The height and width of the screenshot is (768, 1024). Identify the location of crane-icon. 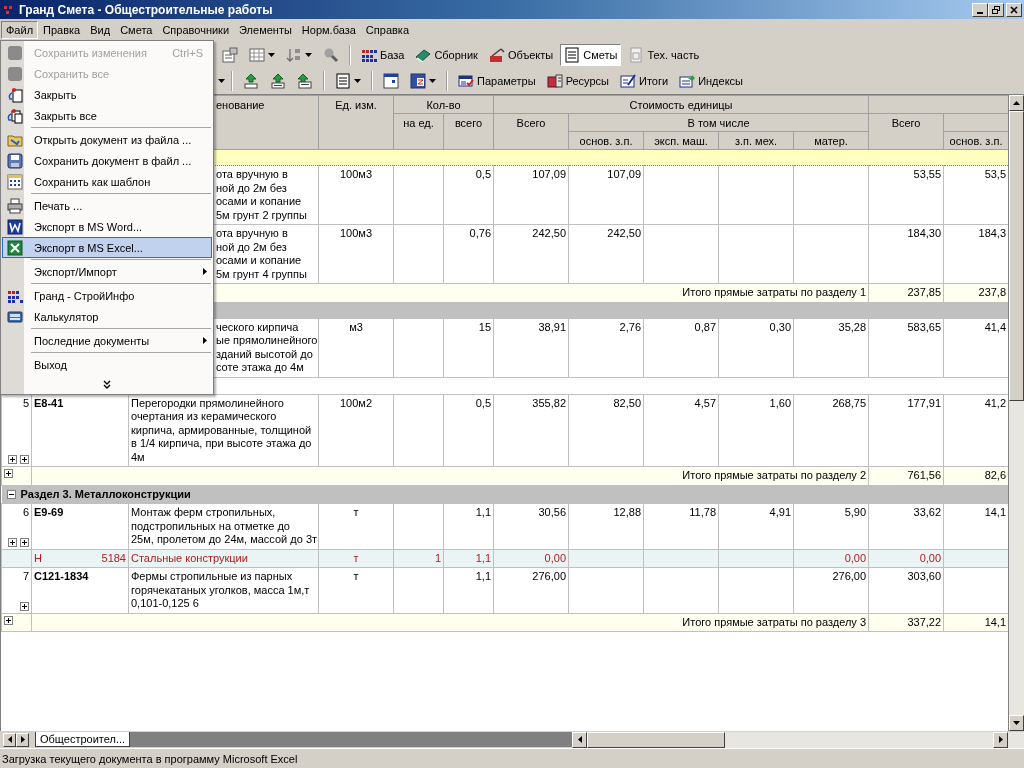
(496, 55).